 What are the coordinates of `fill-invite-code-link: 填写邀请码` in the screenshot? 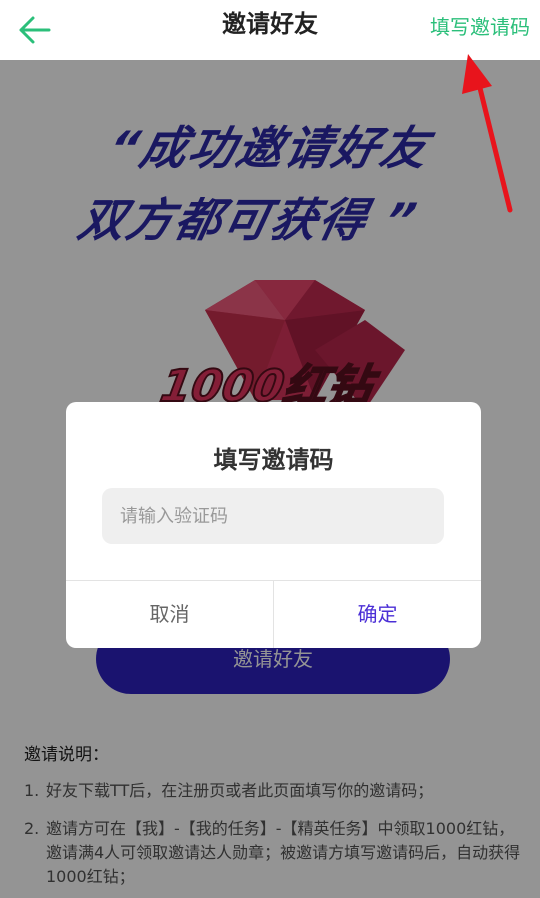 It's located at (480, 25).